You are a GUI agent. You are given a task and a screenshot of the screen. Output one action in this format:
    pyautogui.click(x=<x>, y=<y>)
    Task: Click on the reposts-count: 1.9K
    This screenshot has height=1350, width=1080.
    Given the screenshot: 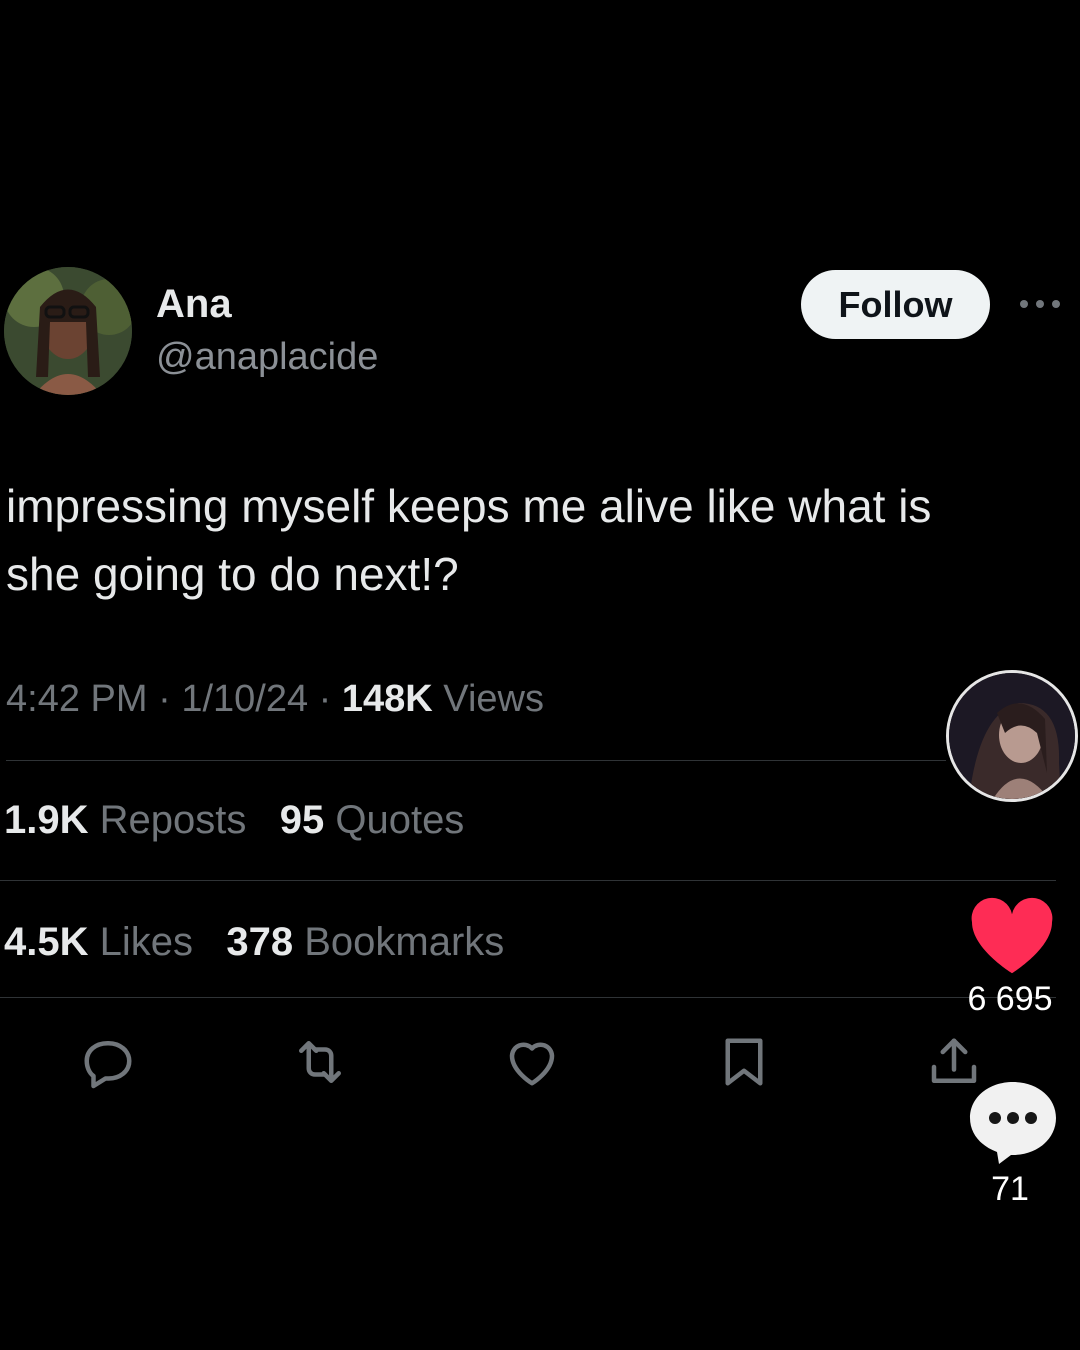 What is the action you would take?
    pyautogui.click(x=46, y=820)
    